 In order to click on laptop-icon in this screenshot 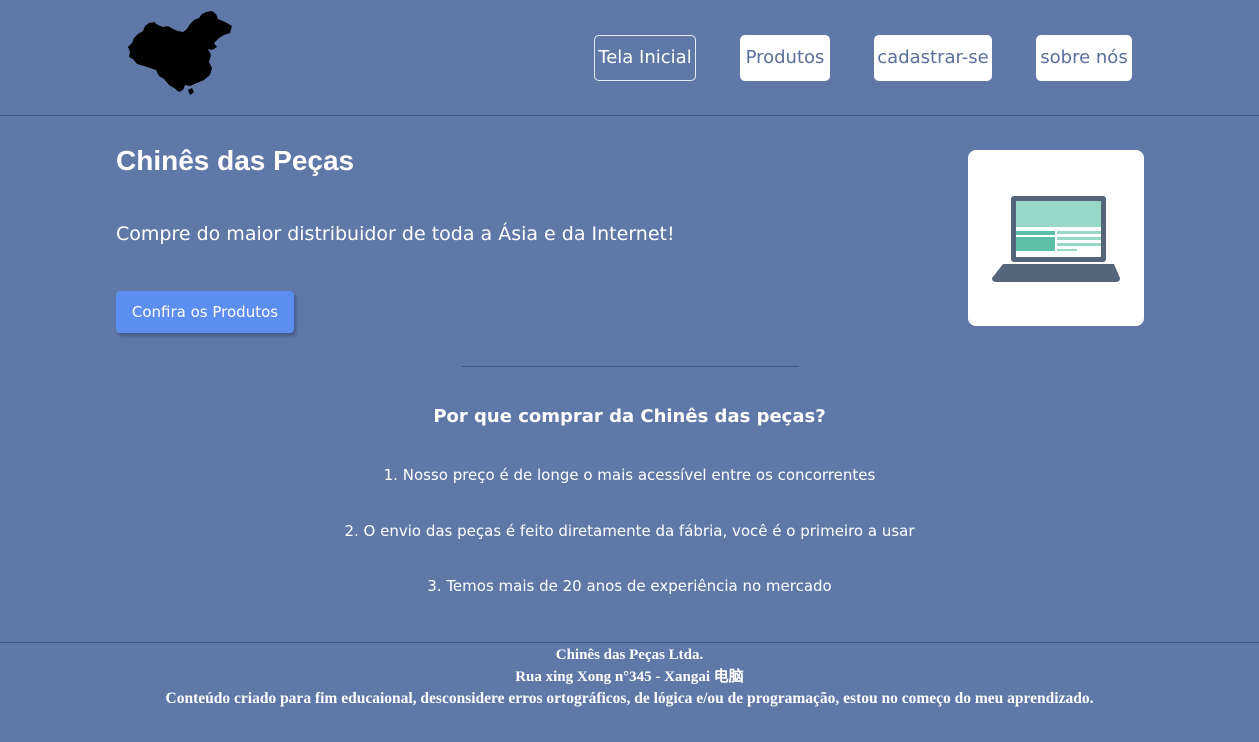, I will do `click(1056, 239)`.